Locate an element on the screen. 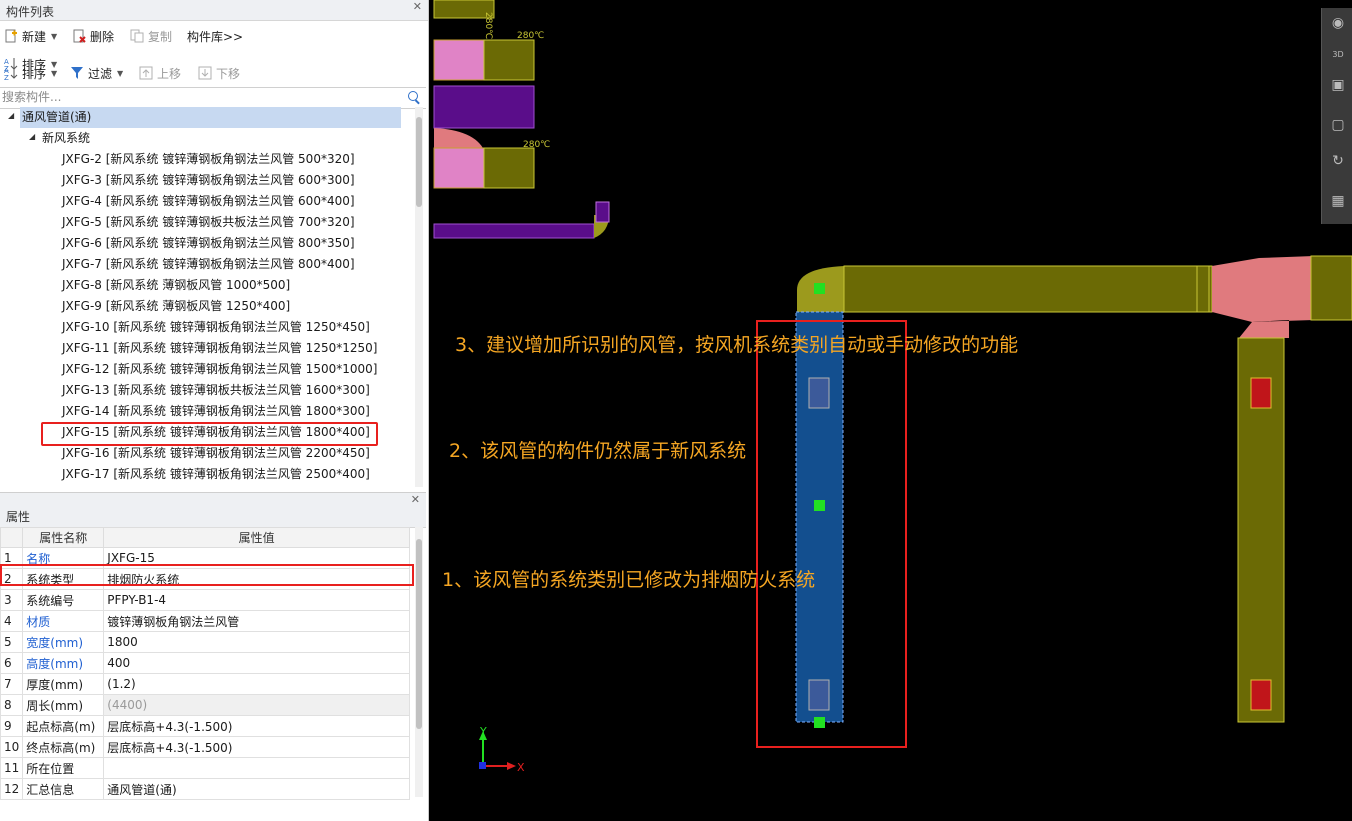 Image resolution: width=1352 pixels, height=821 pixels. toolbar-row1: 新建 ▼ 删除 复制 构件库>> is located at coordinates (214, 35).